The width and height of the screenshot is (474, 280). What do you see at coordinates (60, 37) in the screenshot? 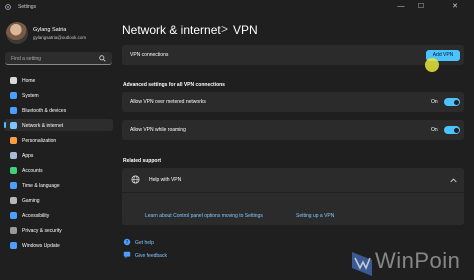
I see `user-email: gylangsatria@outlook.com` at bounding box center [60, 37].